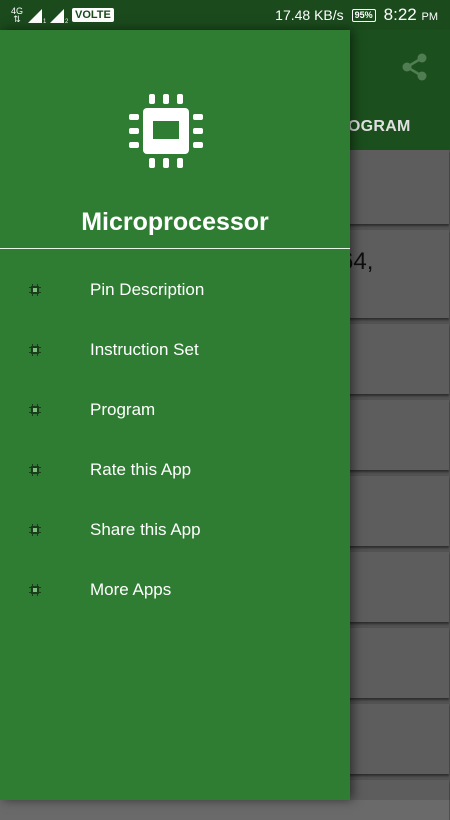  Describe the element at coordinates (147, 289) in the screenshot. I see `menu-item-label: Pin Description` at that location.